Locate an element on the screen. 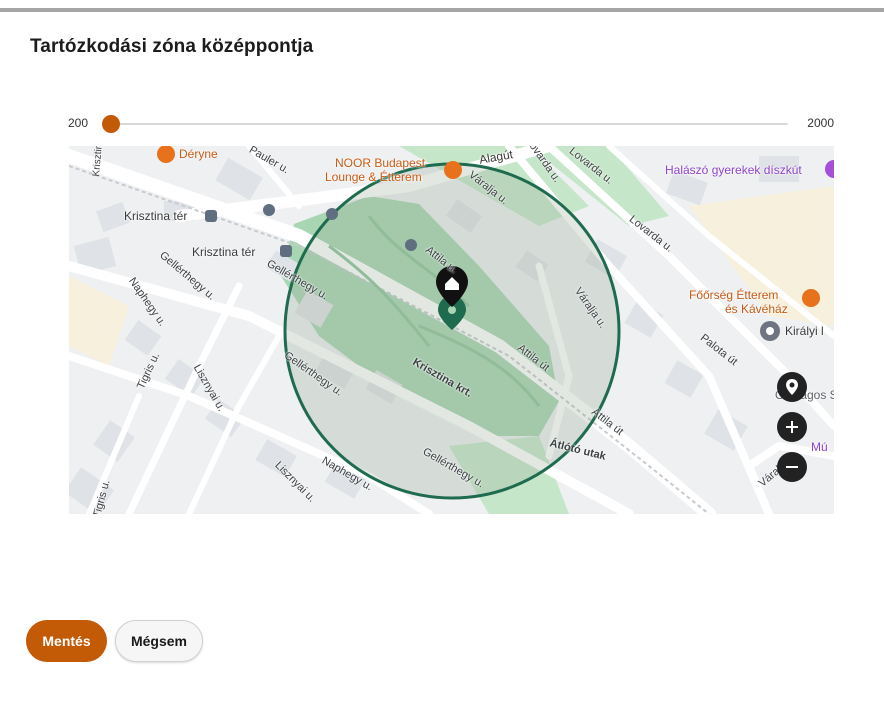  minus-icon is located at coordinates (792, 467).